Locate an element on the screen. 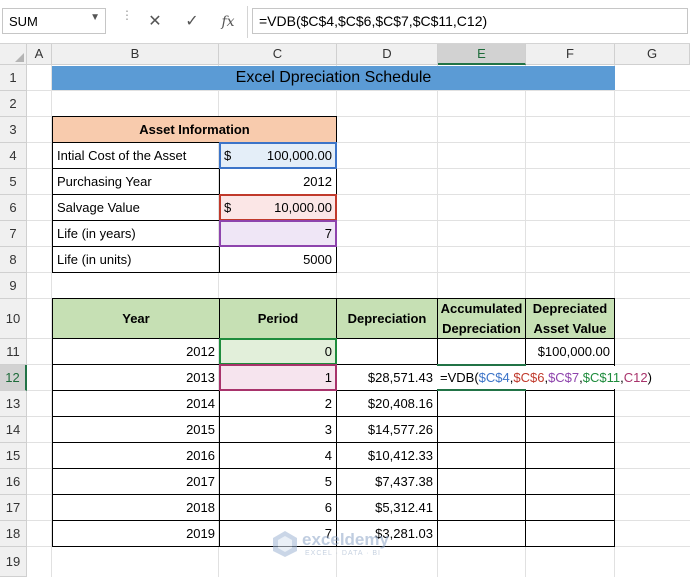 The width and height of the screenshot is (690, 577). formula-close: ) is located at coordinates (649, 377).